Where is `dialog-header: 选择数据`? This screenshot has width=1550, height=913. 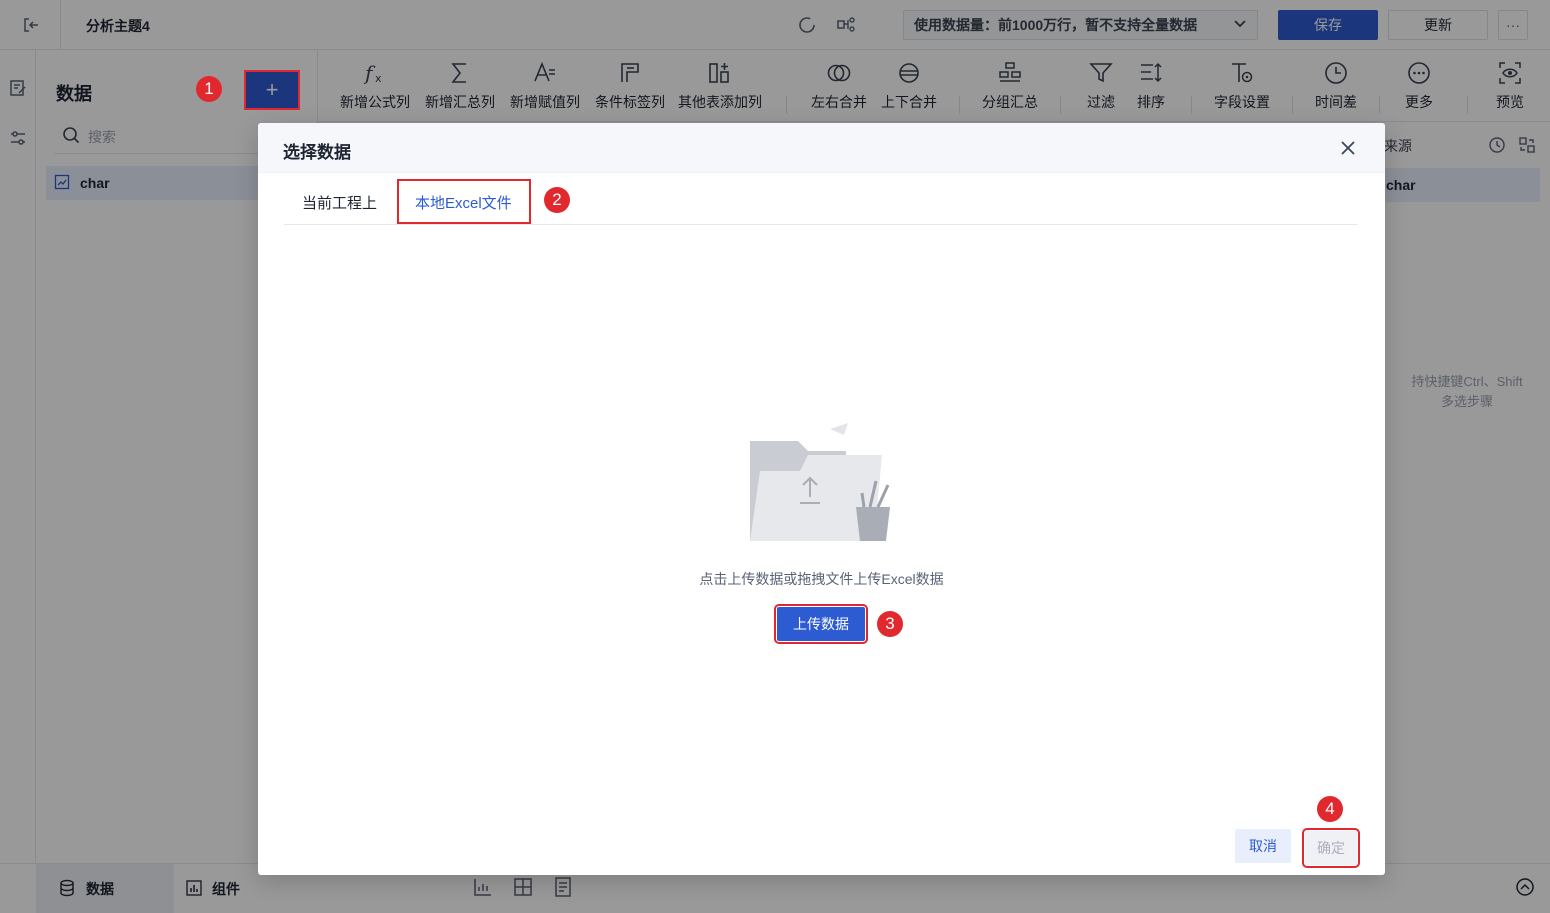
dialog-header: 选择数据 is located at coordinates (821, 148).